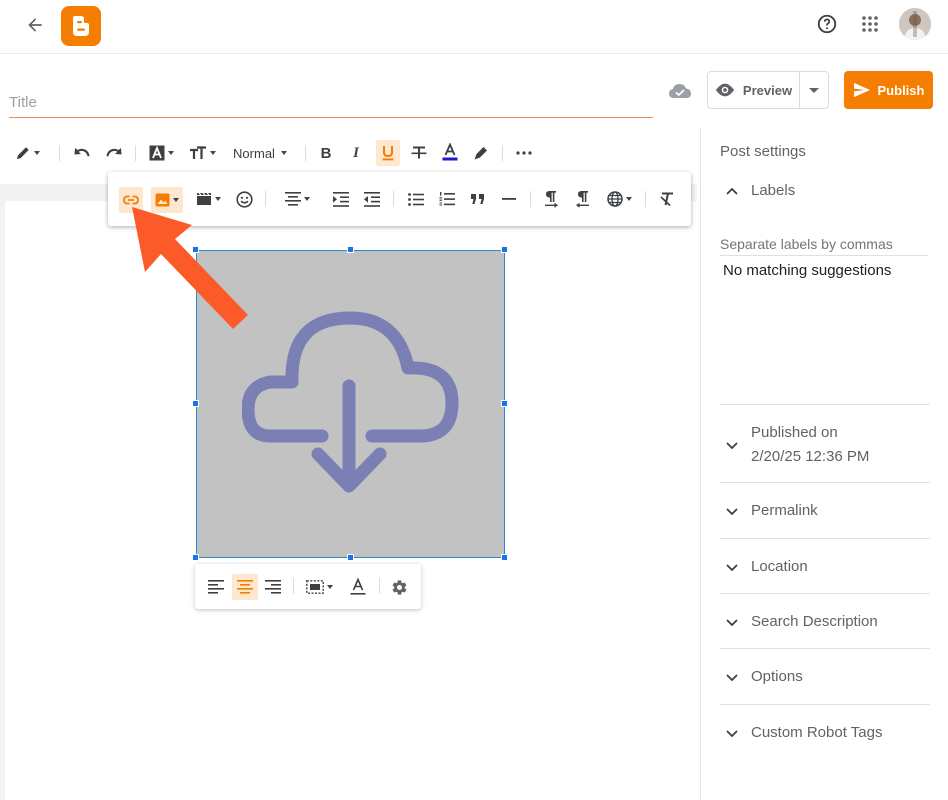 Image resolution: width=948 pixels, height=800 pixels. I want to click on send-icon, so click(861, 90).